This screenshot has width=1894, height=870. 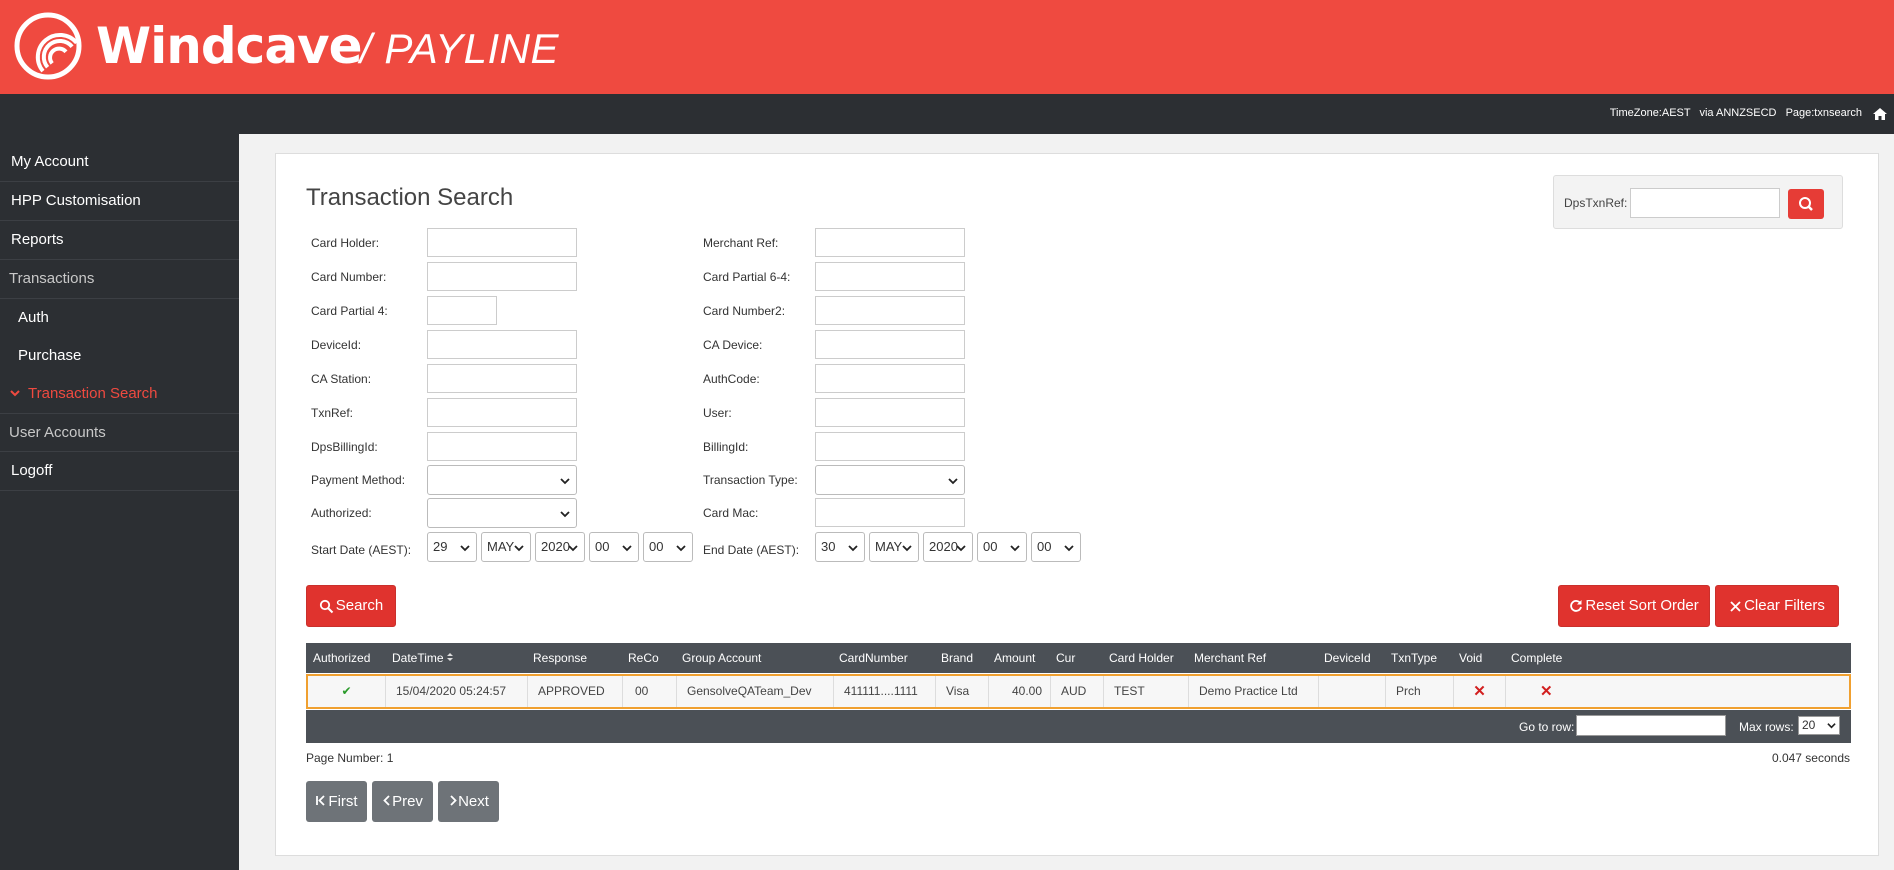 What do you see at coordinates (894, 547) in the screenshot?
I see `end-month-select: MAY` at bounding box center [894, 547].